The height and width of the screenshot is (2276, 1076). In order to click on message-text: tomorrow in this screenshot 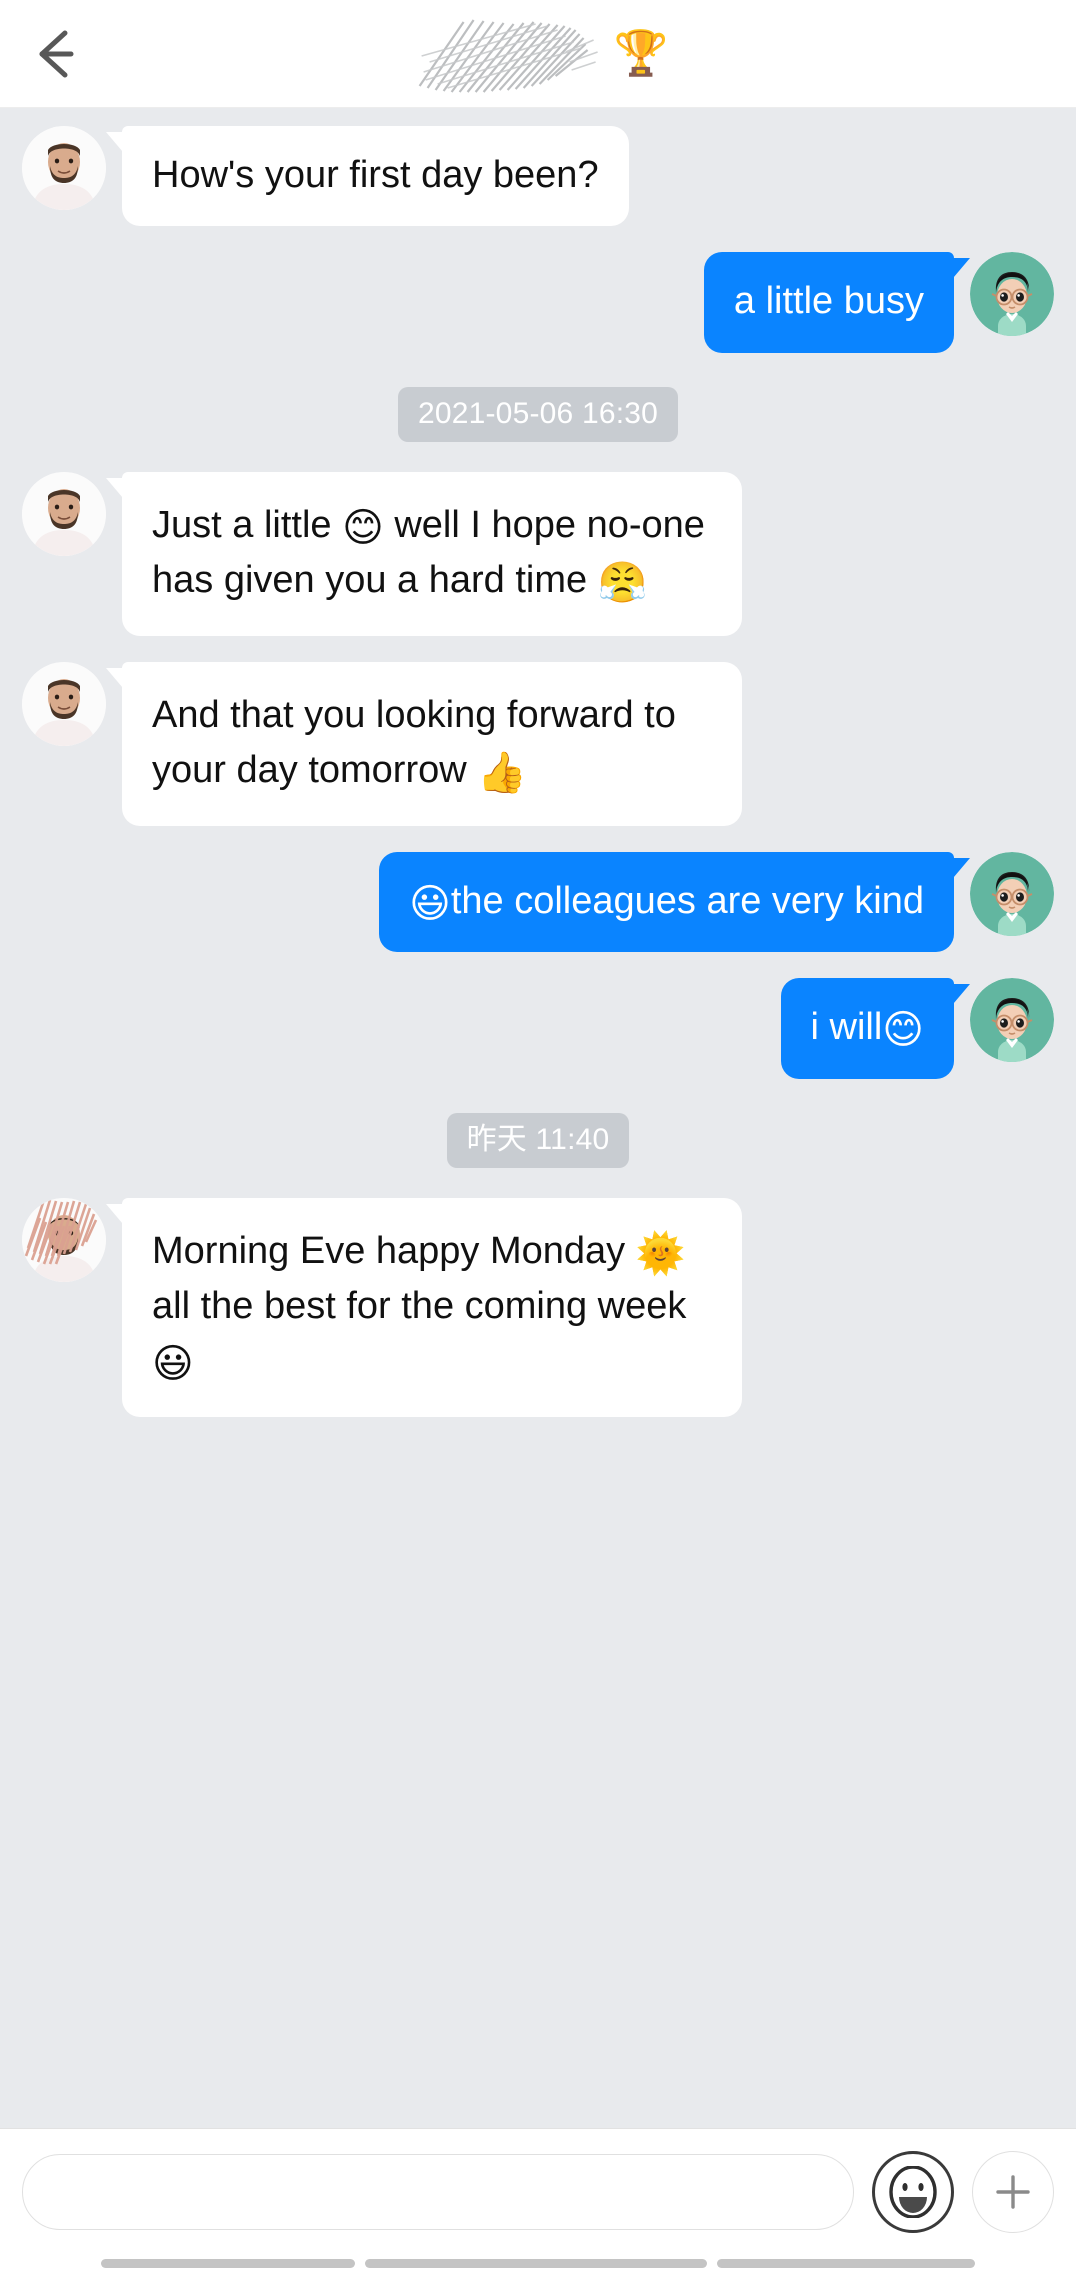, I will do `click(393, 770)`.